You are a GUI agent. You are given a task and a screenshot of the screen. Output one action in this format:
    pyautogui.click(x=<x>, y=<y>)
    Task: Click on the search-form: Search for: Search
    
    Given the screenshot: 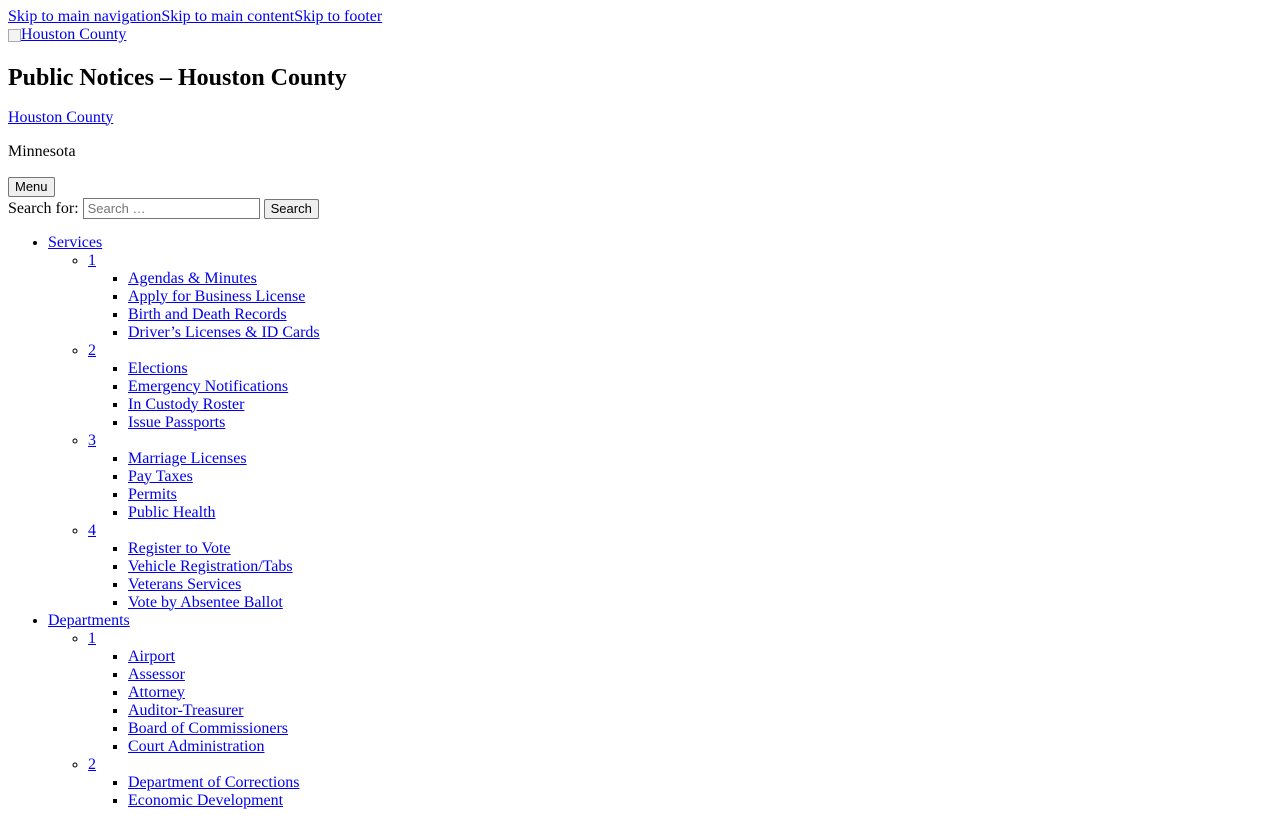 What is the action you would take?
    pyautogui.click(x=640, y=209)
    